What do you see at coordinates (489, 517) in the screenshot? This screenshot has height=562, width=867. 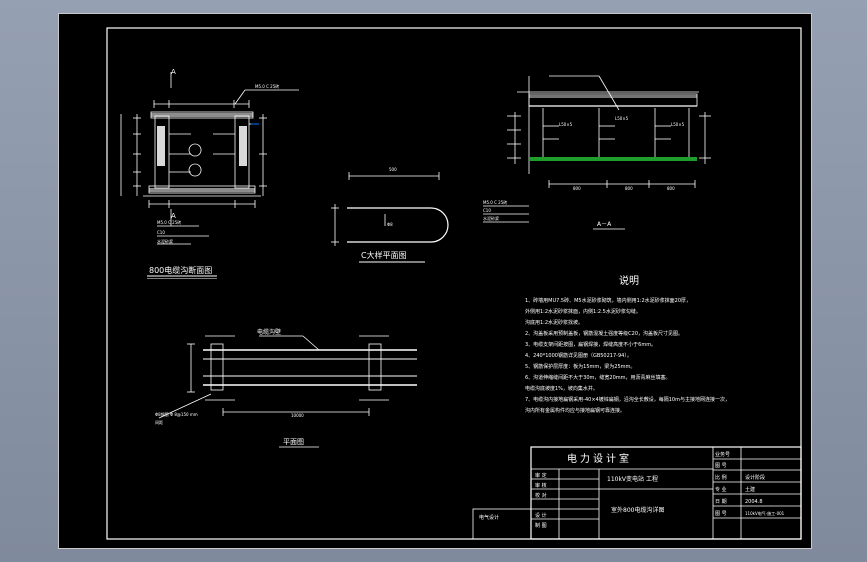 I see `design-stamp: 电气设计` at bounding box center [489, 517].